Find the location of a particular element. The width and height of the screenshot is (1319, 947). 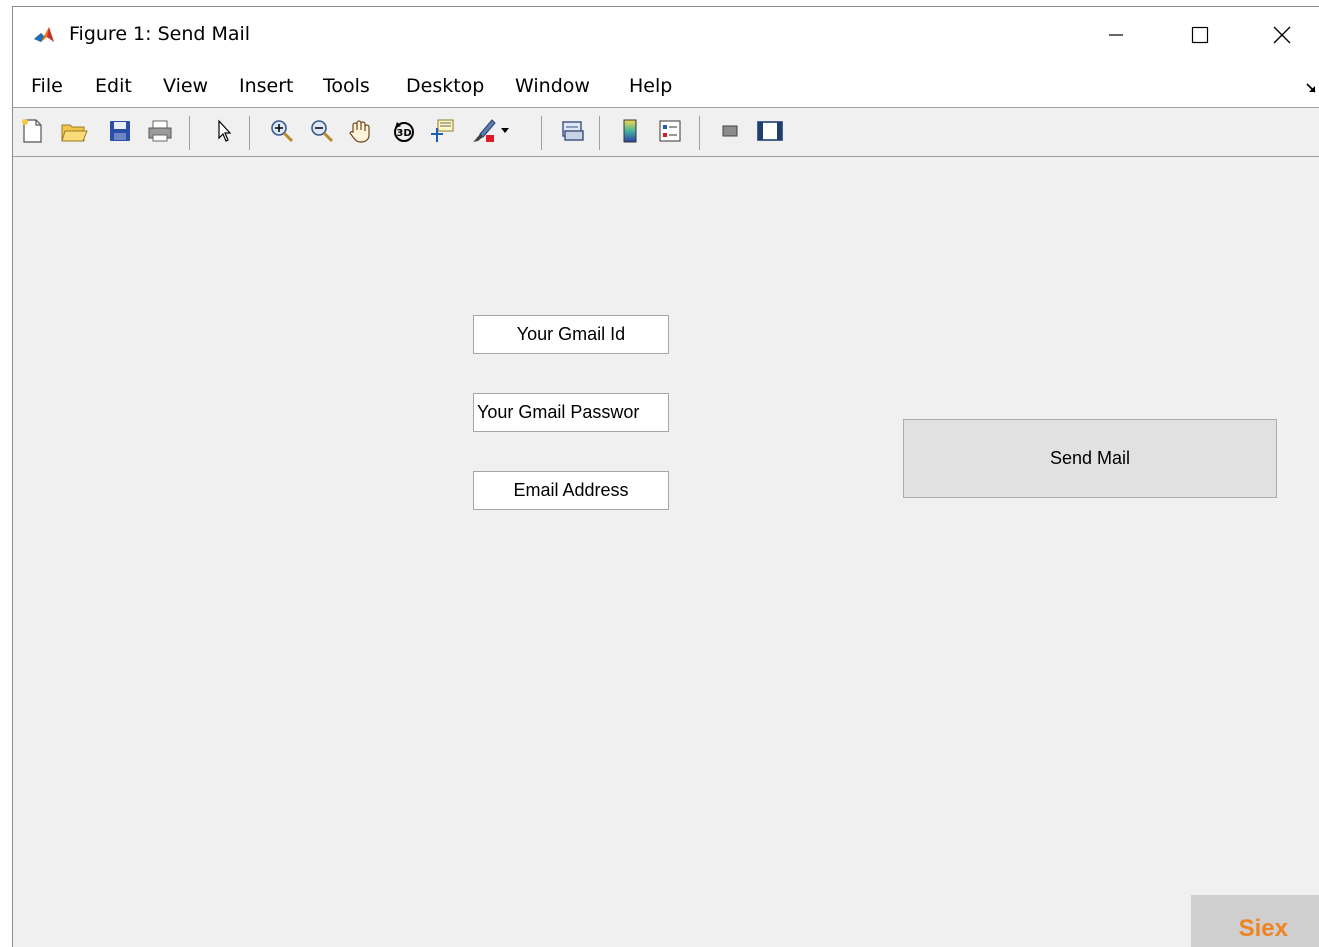

gmail-password-field is located at coordinates (571, 412).